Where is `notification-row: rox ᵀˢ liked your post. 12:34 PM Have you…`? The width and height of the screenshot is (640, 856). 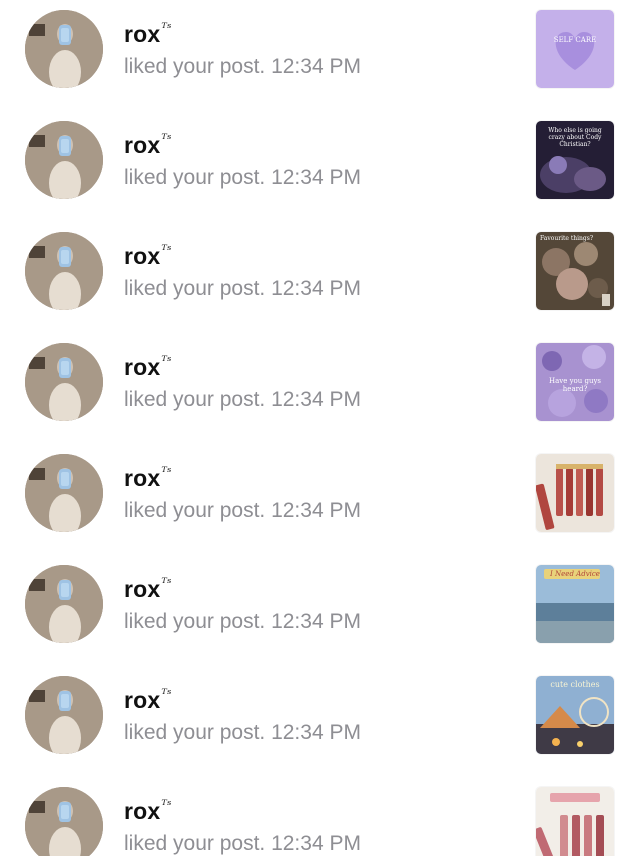
notification-row: rox ᵀˢ liked your post. 12:34 PM Have you… is located at coordinates (320, 388).